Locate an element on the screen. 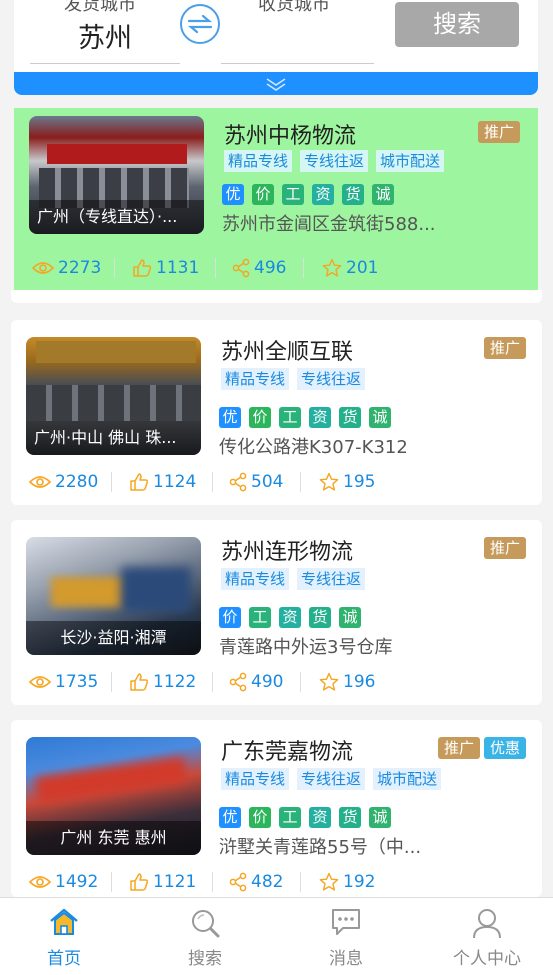 This screenshot has height=975, width=553. company-photo: 长沙·益阳·湘潭 is located at coordinates (113, 596).